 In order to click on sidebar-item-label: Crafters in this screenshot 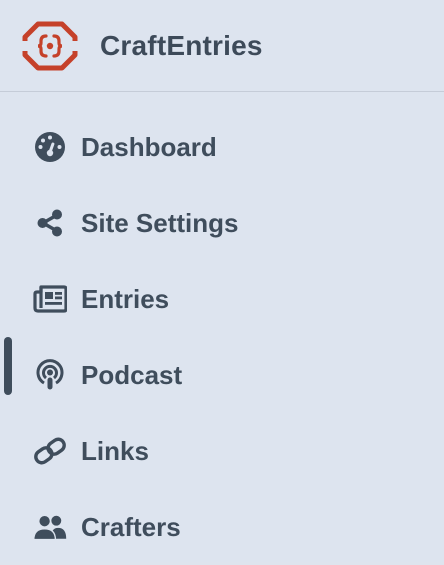, I will do `click(131, 526)`.